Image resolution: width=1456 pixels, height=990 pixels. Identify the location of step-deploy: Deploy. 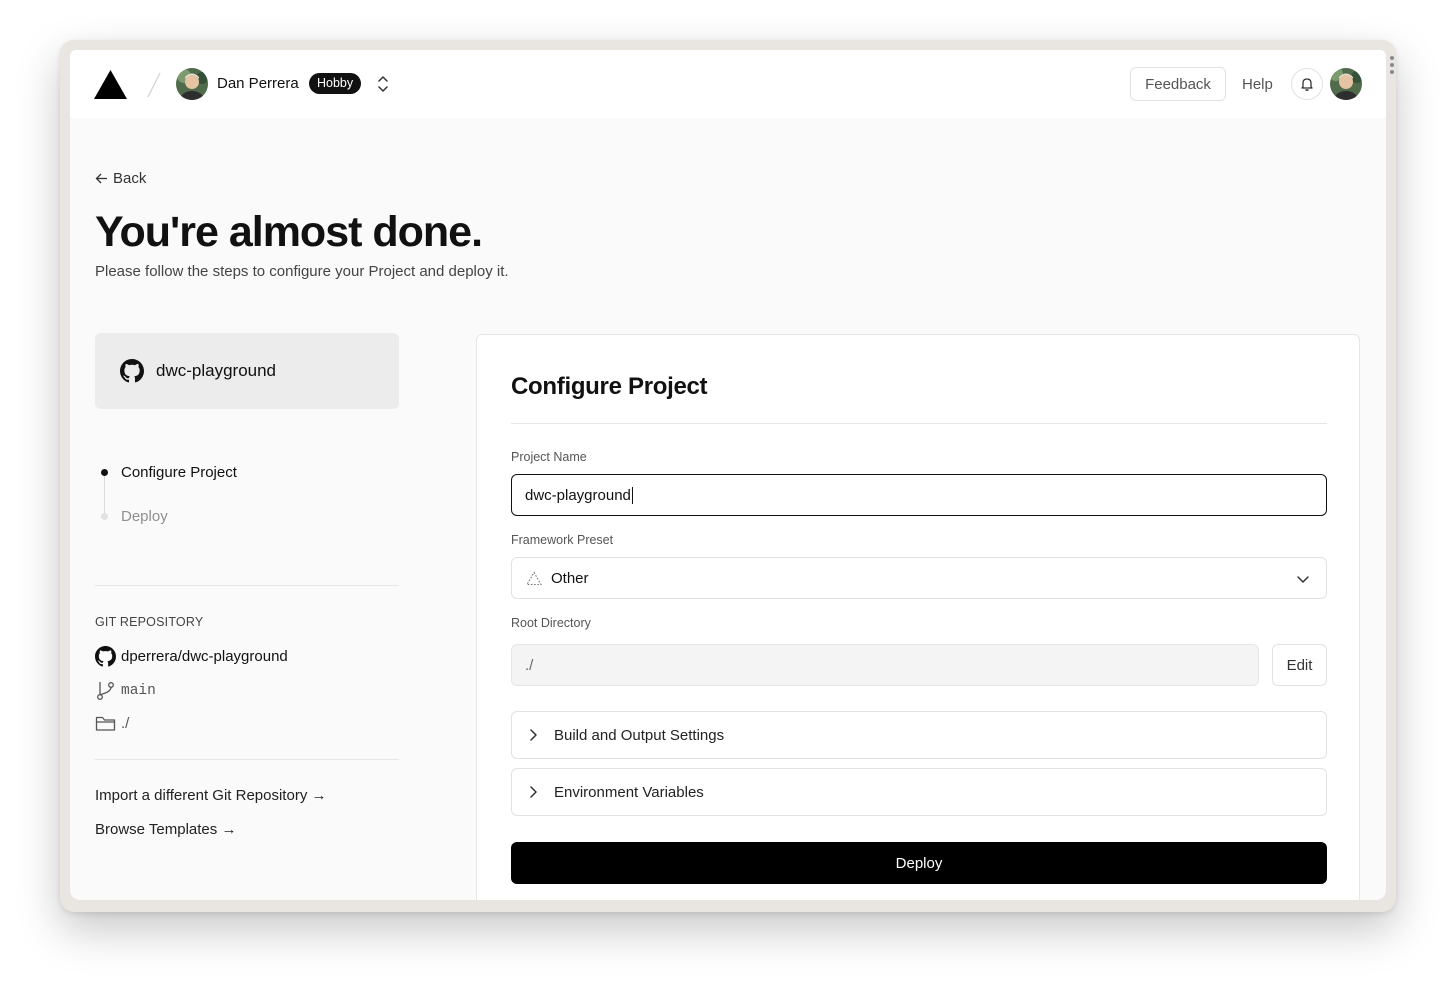
(144, 516).